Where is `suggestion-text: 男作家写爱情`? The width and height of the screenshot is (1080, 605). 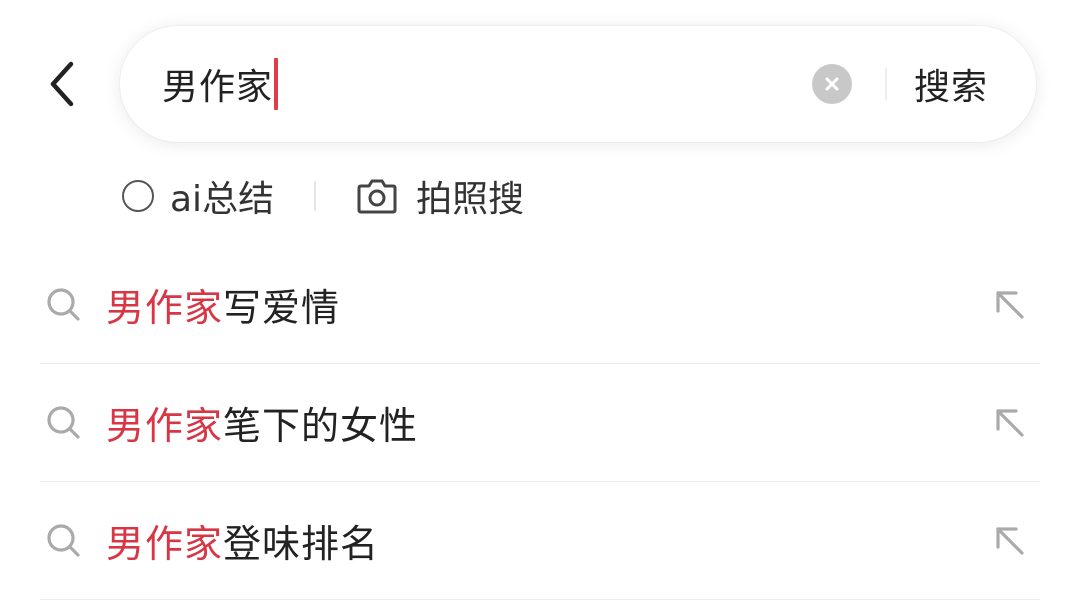
suggestion-text: 男作家写爱情 is located at coordinates (223, 304).